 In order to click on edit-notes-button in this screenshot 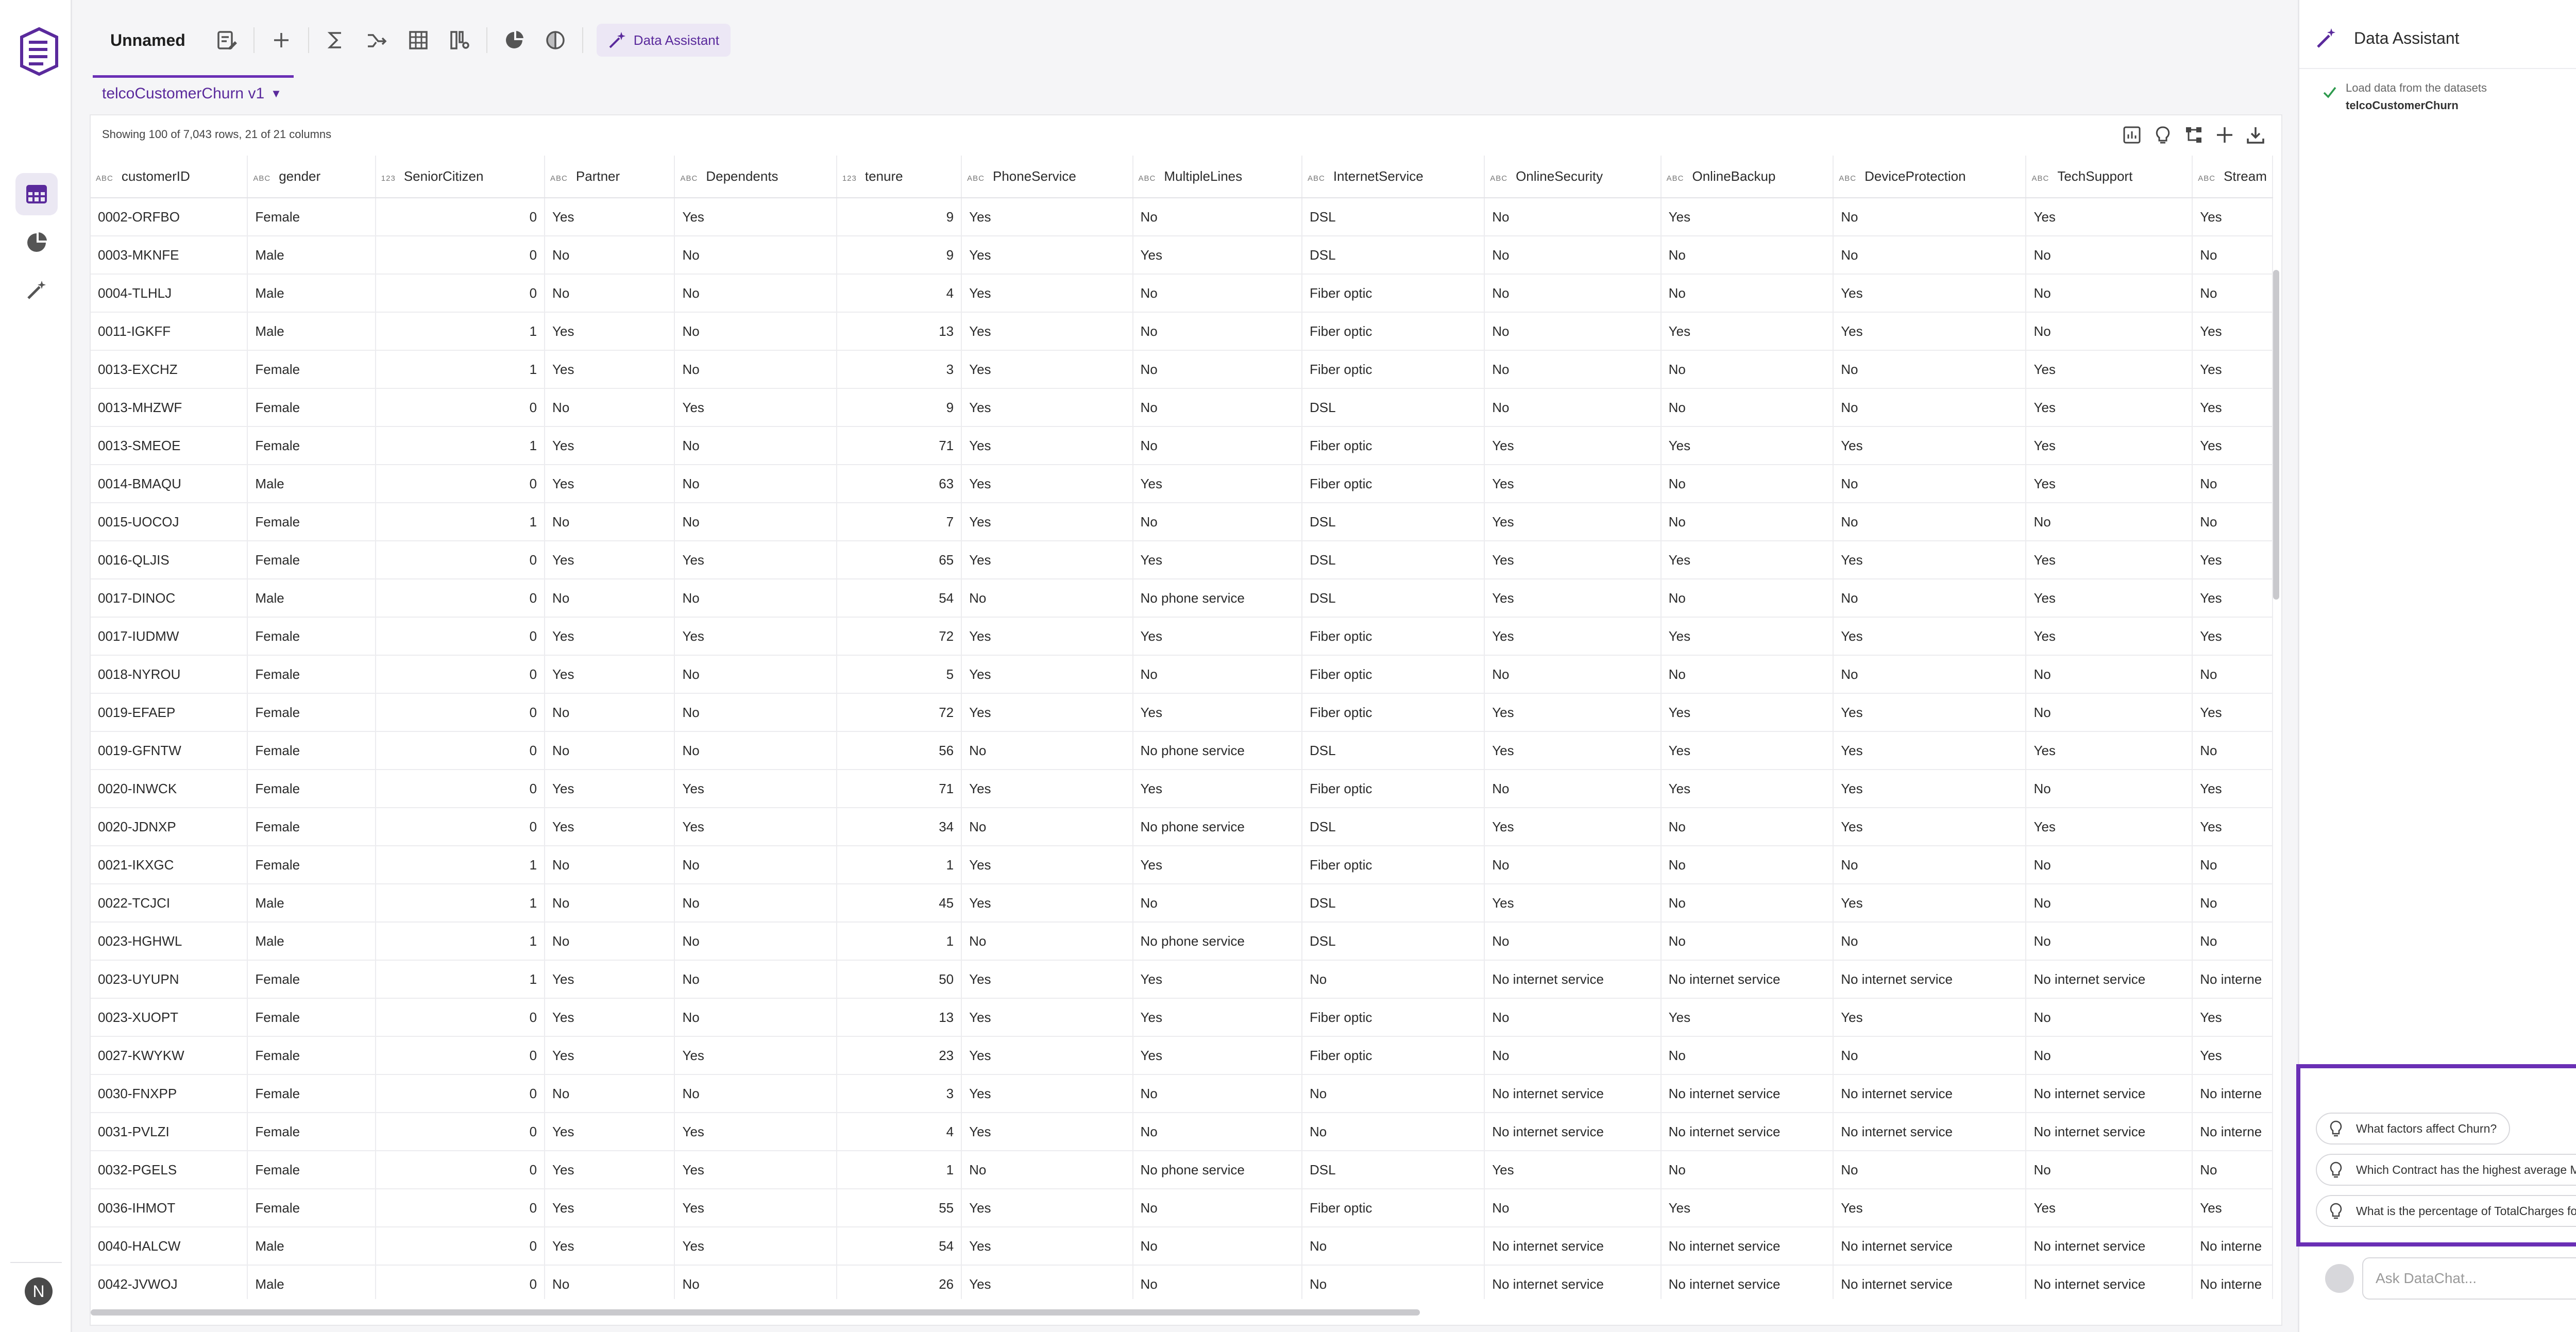, I will do `click(226, 40)`.